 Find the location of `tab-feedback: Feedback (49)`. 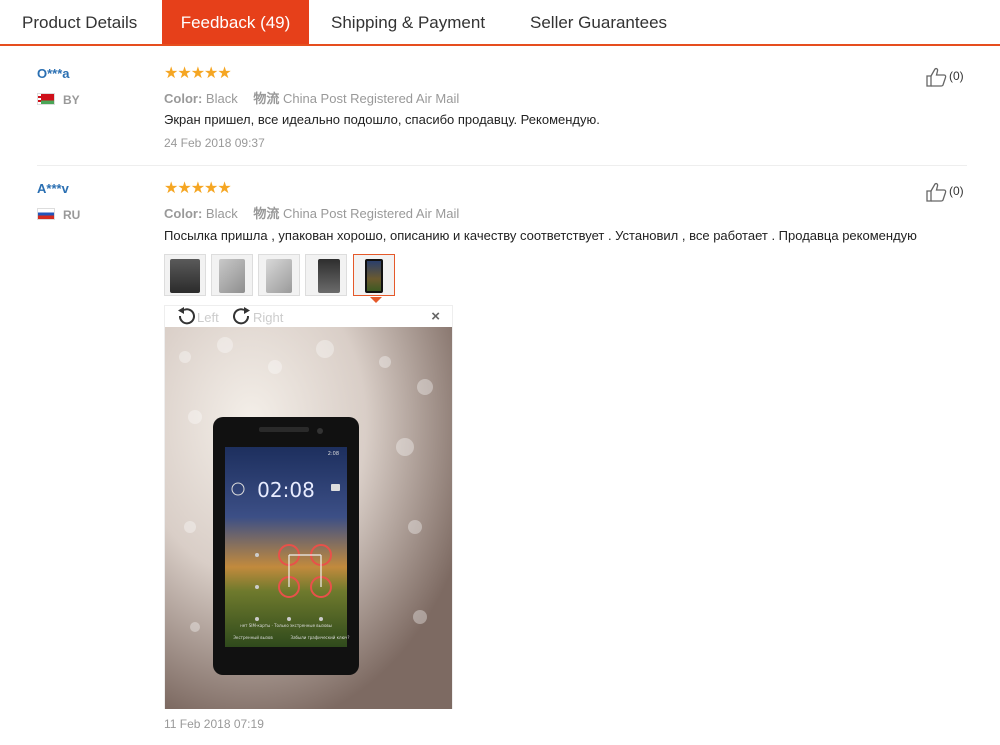

tab-feedback: Feedback (49) is located at coordinates (235, 22).